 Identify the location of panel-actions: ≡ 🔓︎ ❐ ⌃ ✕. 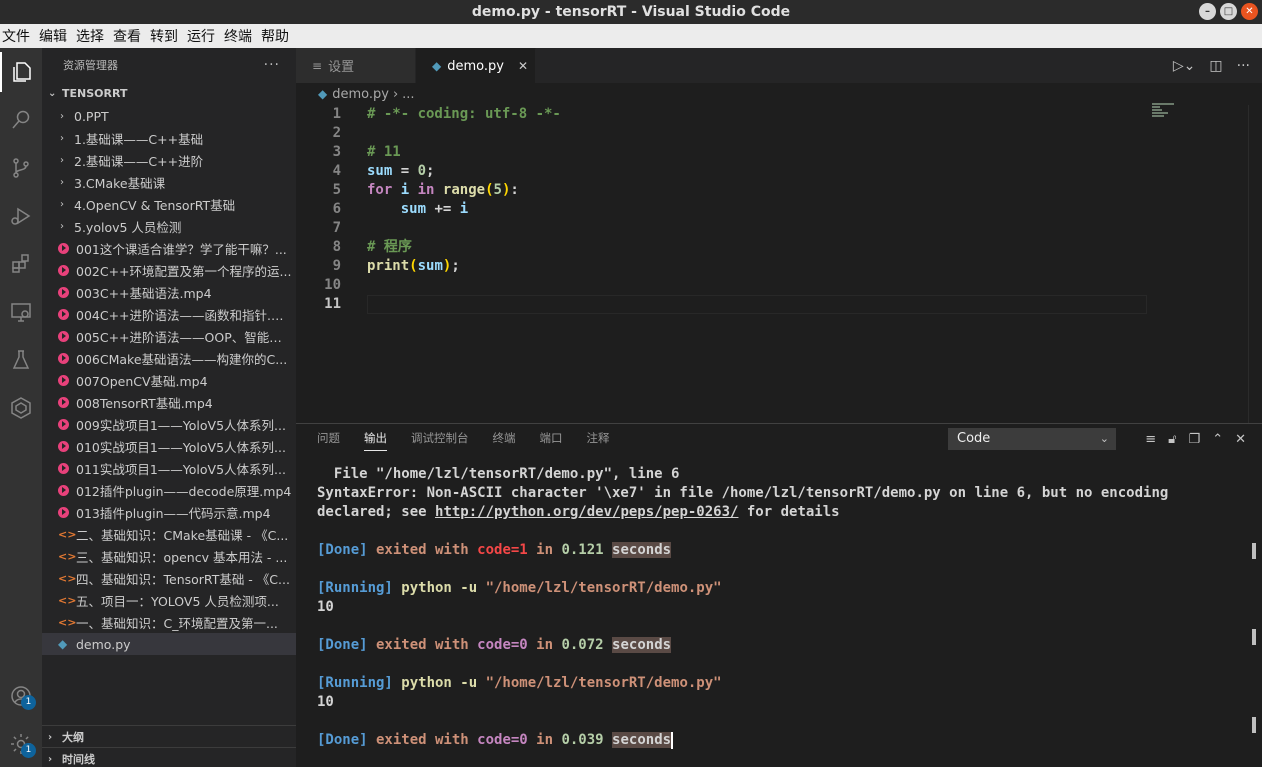
(1195, 439).